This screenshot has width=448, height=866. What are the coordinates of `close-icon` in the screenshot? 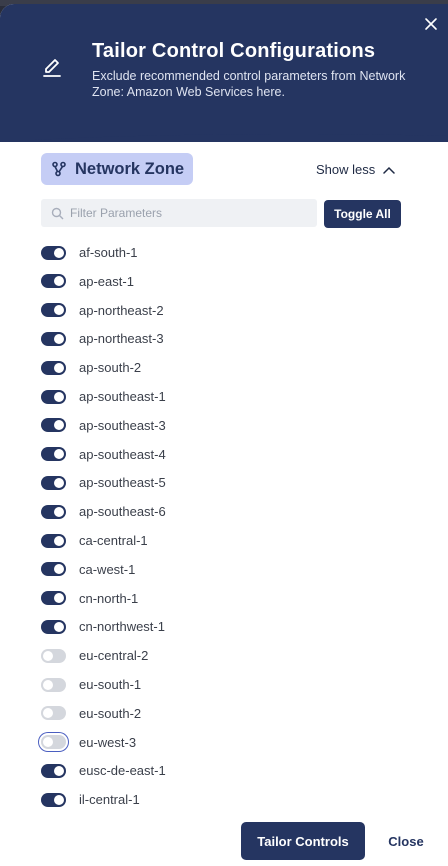 It's located at (431, 25).